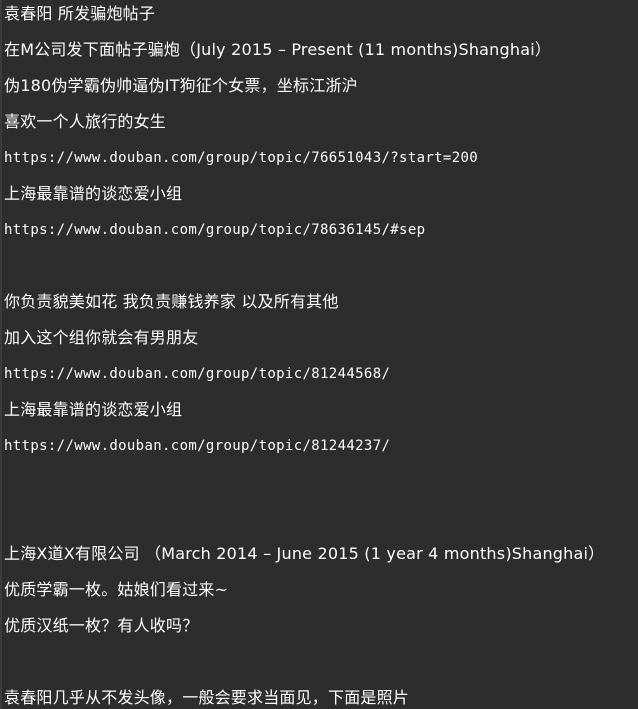 The image size is (638, 709). What do you see at coordinates (85, 121) in the screenshot?
I see `text-line: 喜欢一个人旅行的女生` at bounding box center [85, 121].